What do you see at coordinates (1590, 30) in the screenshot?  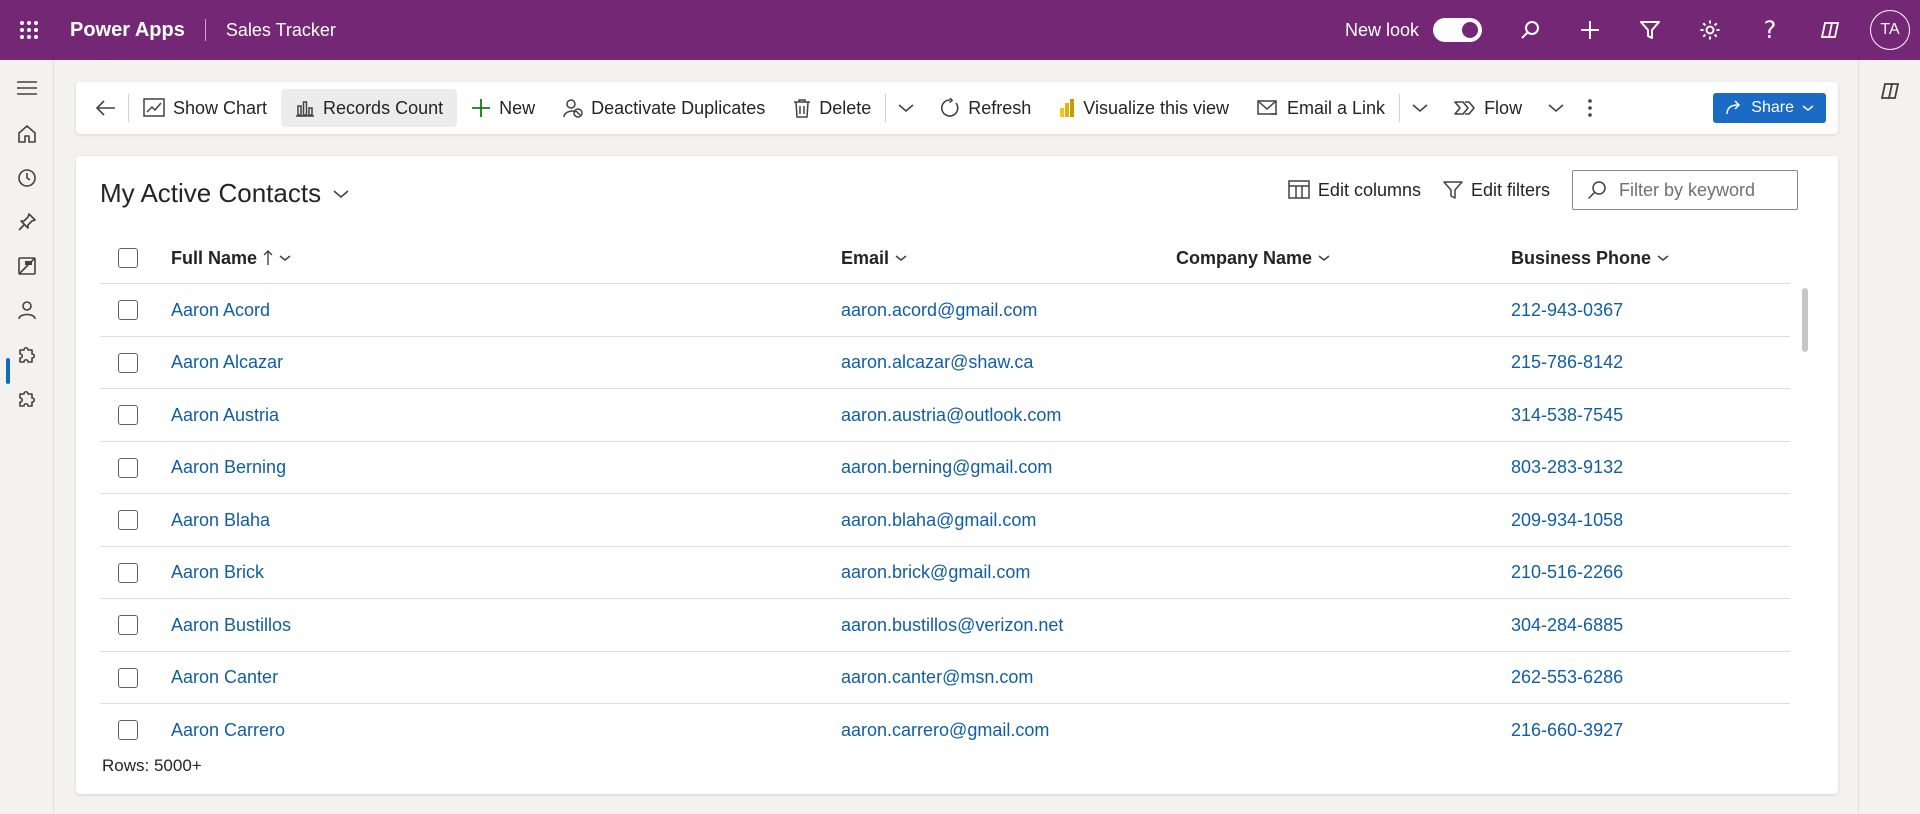 I see `plus-icon` at bounding box center [1590, 30].